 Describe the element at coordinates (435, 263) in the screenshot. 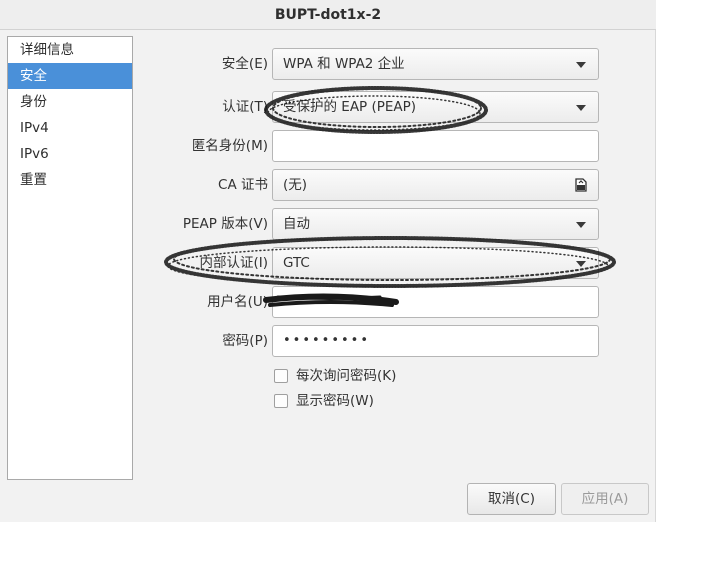

I see `inner-auth-dropdown: GTC` at that location.